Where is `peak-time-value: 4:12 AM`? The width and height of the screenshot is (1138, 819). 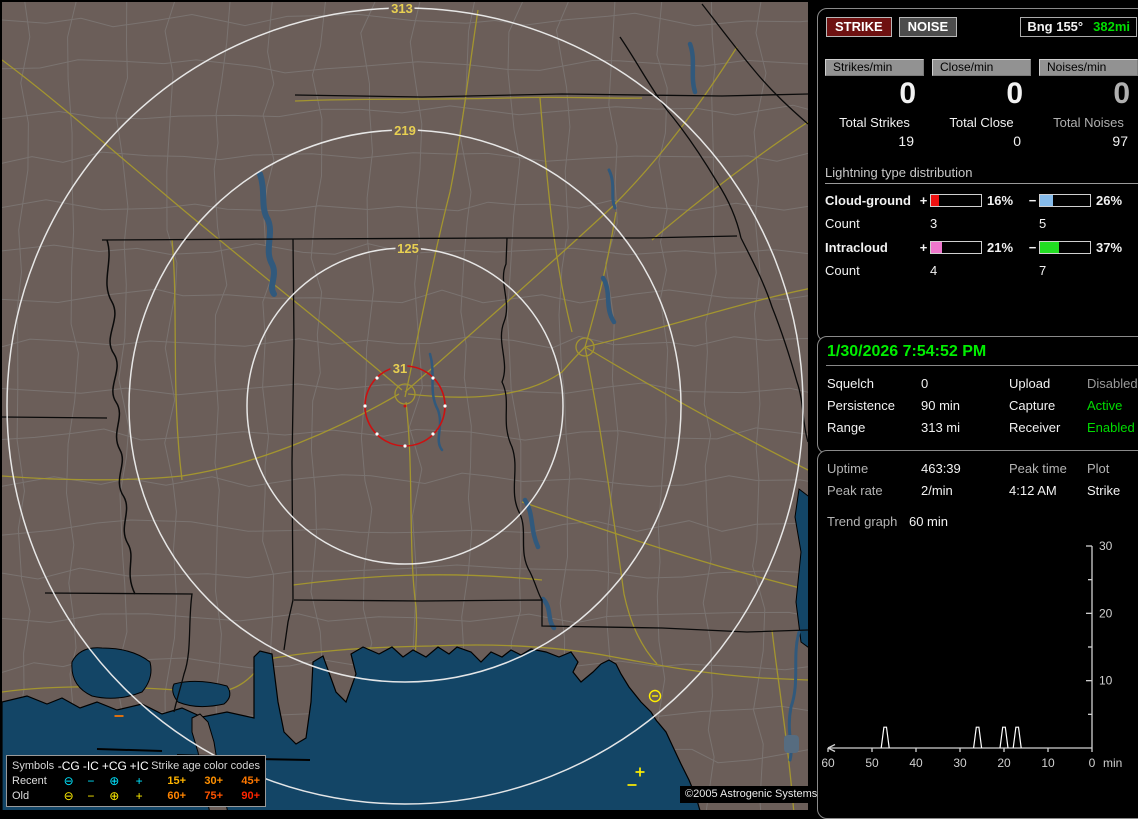 peak-time-value: 4:12 AM is located at coordinates (1033, 490).